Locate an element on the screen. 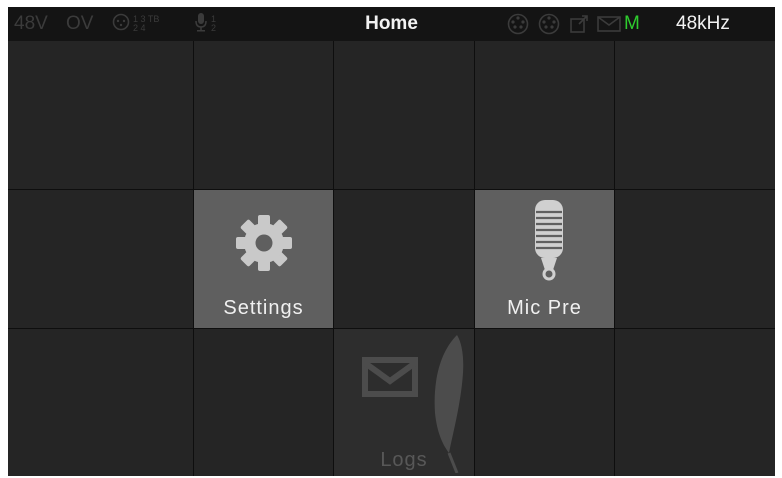  settings-label: Settings is located at coordinates (263, 308).